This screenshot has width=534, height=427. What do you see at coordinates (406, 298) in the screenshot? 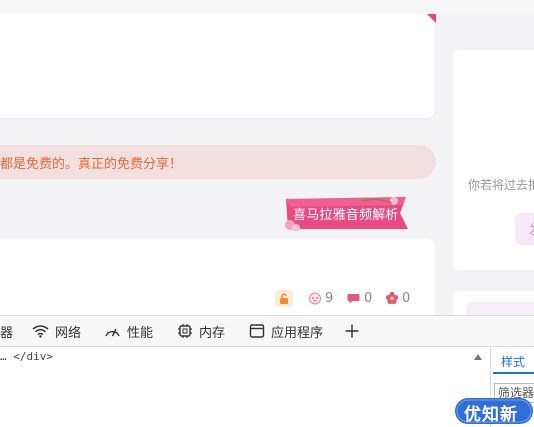
I see `favorite-count: 0` at bounding box center [406, 298].